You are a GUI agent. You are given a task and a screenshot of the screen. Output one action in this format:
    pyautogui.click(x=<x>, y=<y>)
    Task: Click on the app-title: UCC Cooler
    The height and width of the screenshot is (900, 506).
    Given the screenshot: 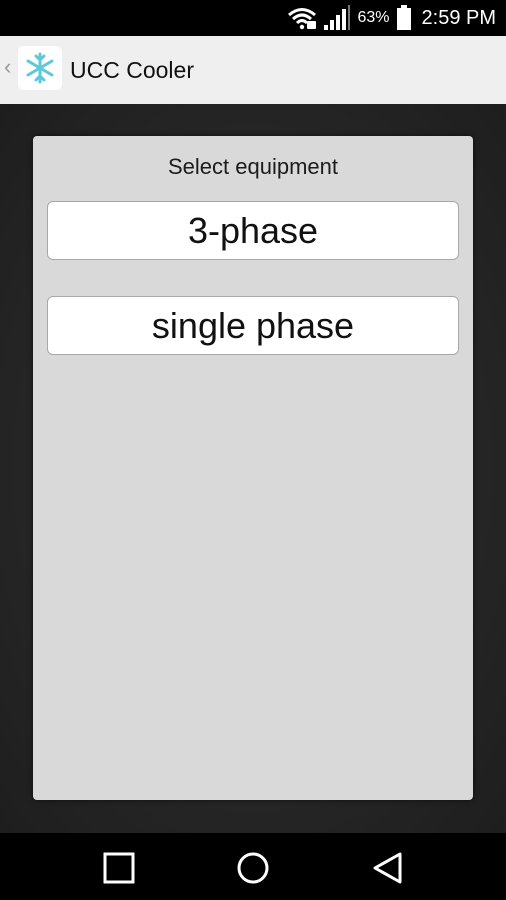 What is the action you would take?
    pyautogui.click(x=132, y=70)
    